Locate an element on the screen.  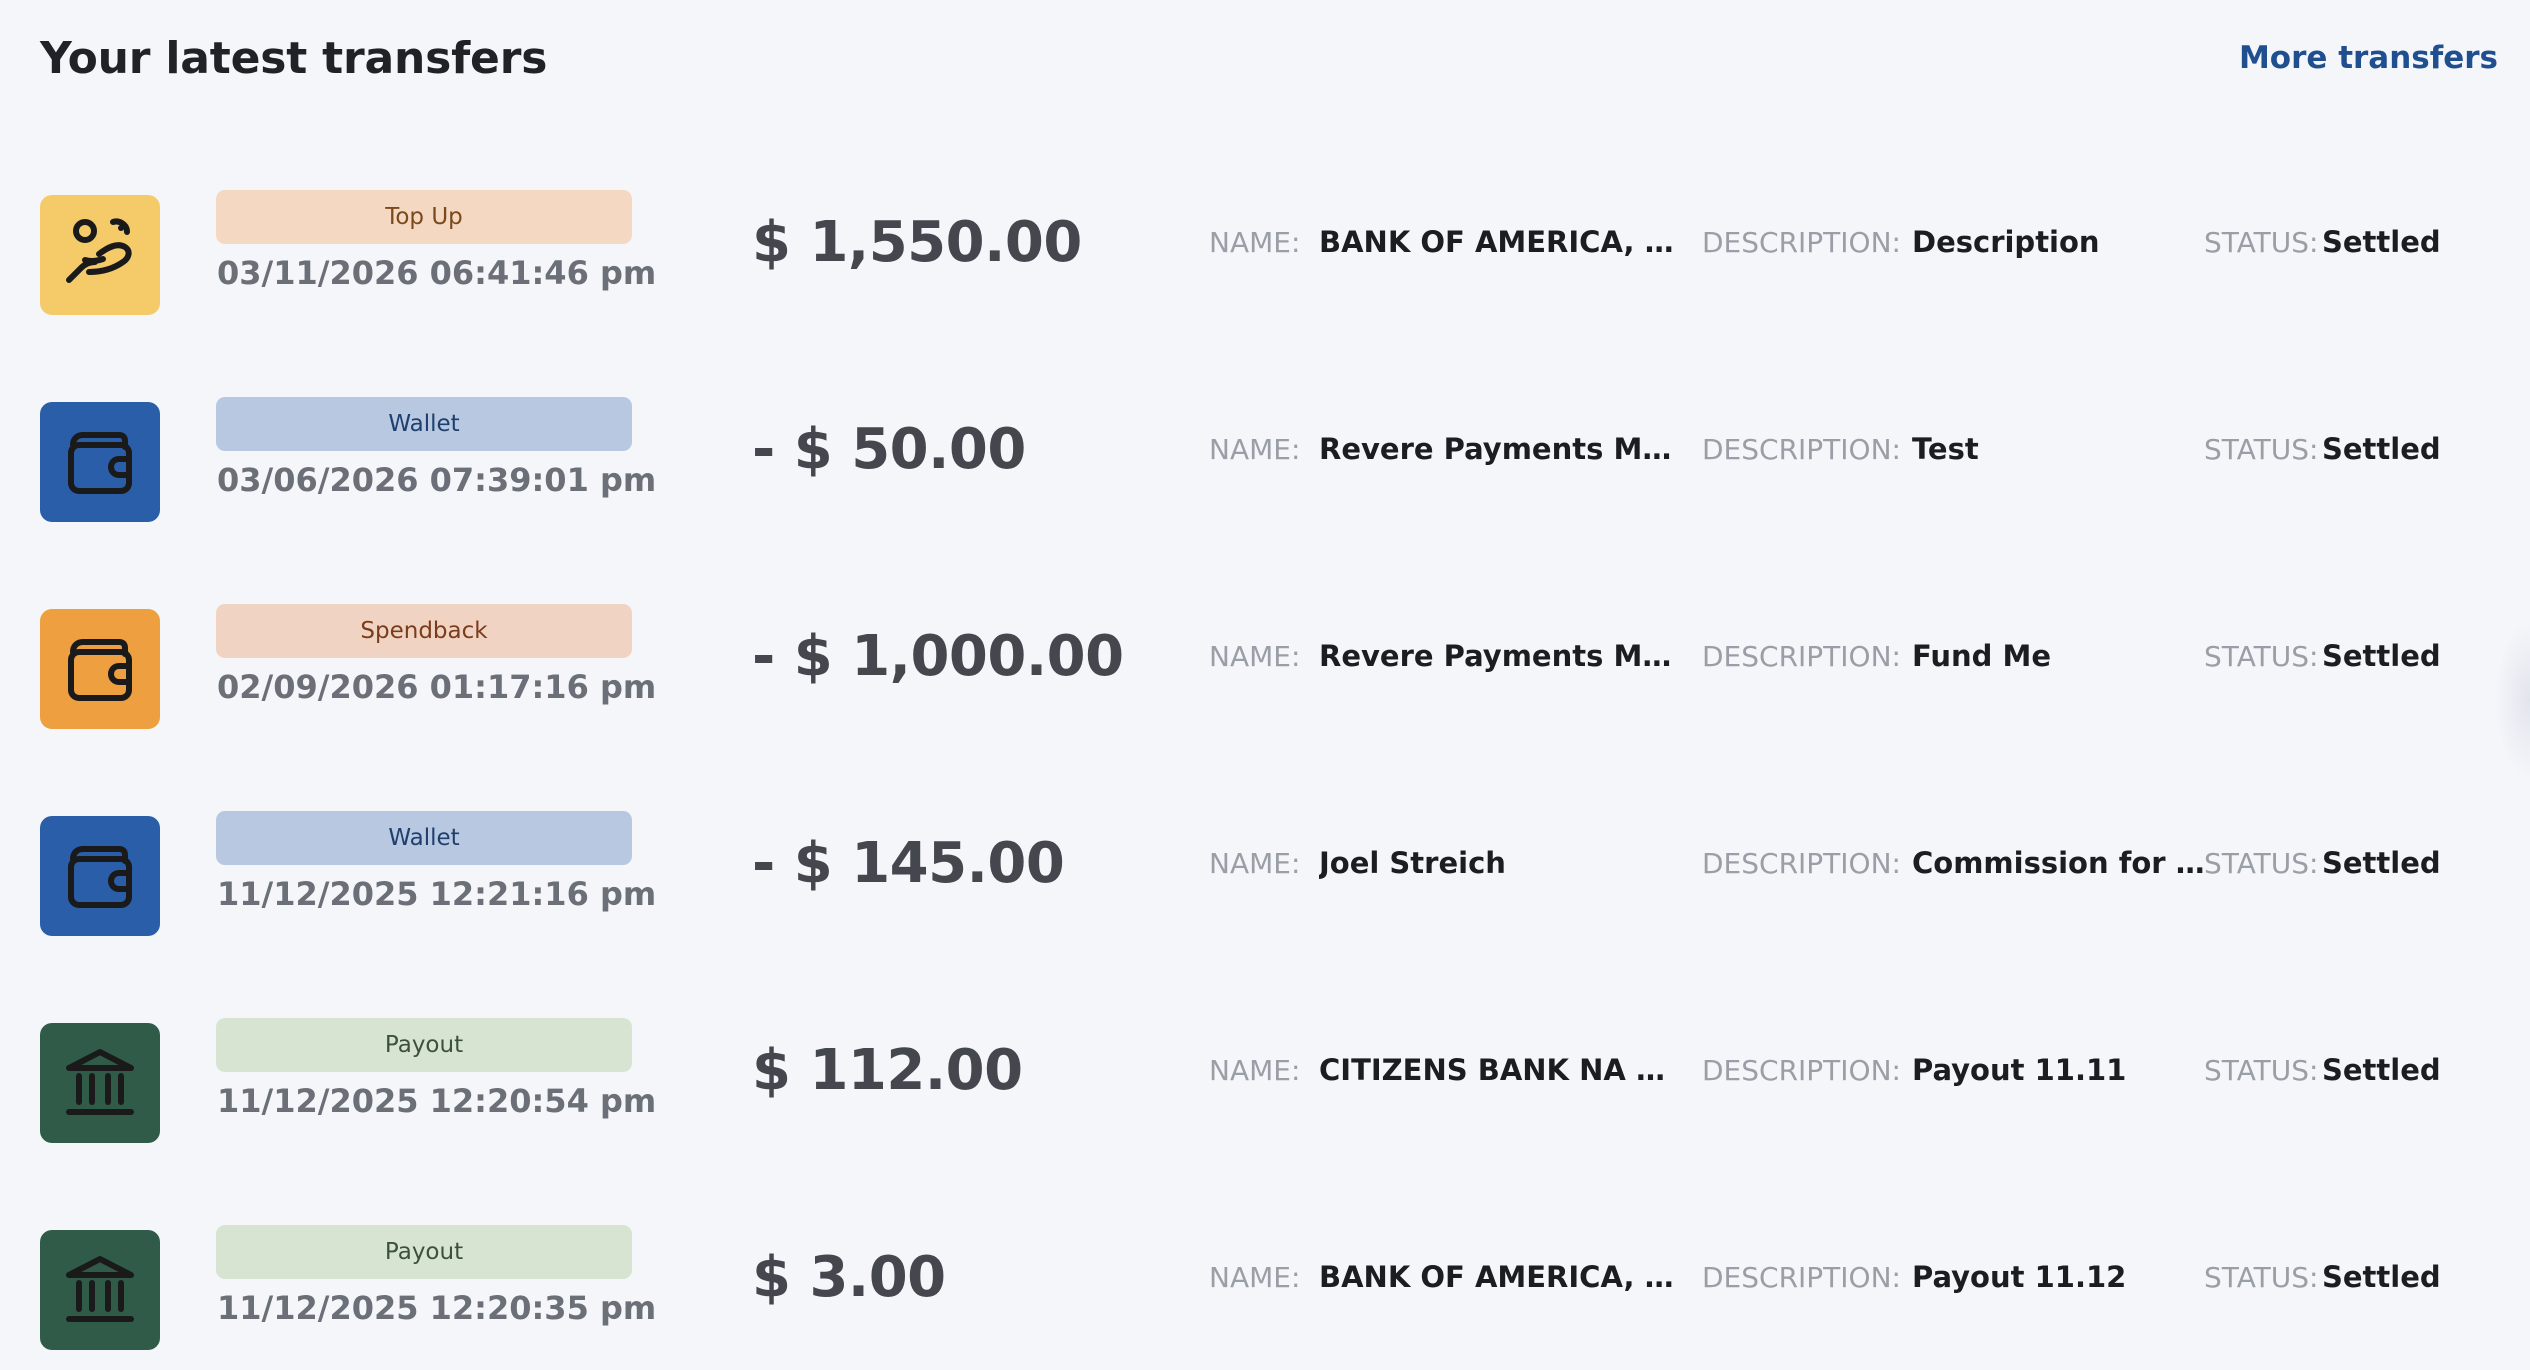
more-transfers-link: More transfers is located at coordinates (2368, 58).